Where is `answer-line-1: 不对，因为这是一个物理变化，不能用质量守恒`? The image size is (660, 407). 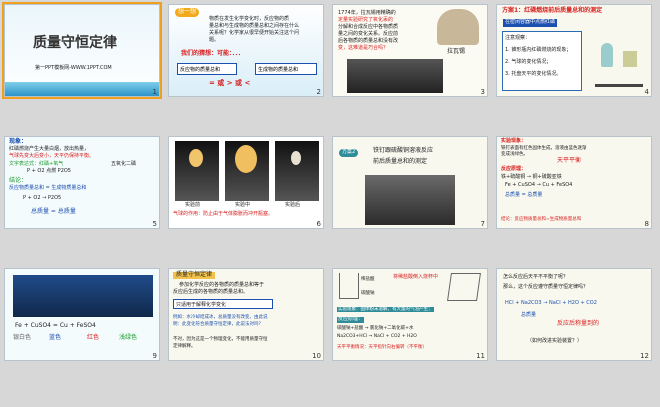 answer-line-1: 不对，因为这是一个物理变化，不能用质量守恒 is located at coordinates (220, 339).